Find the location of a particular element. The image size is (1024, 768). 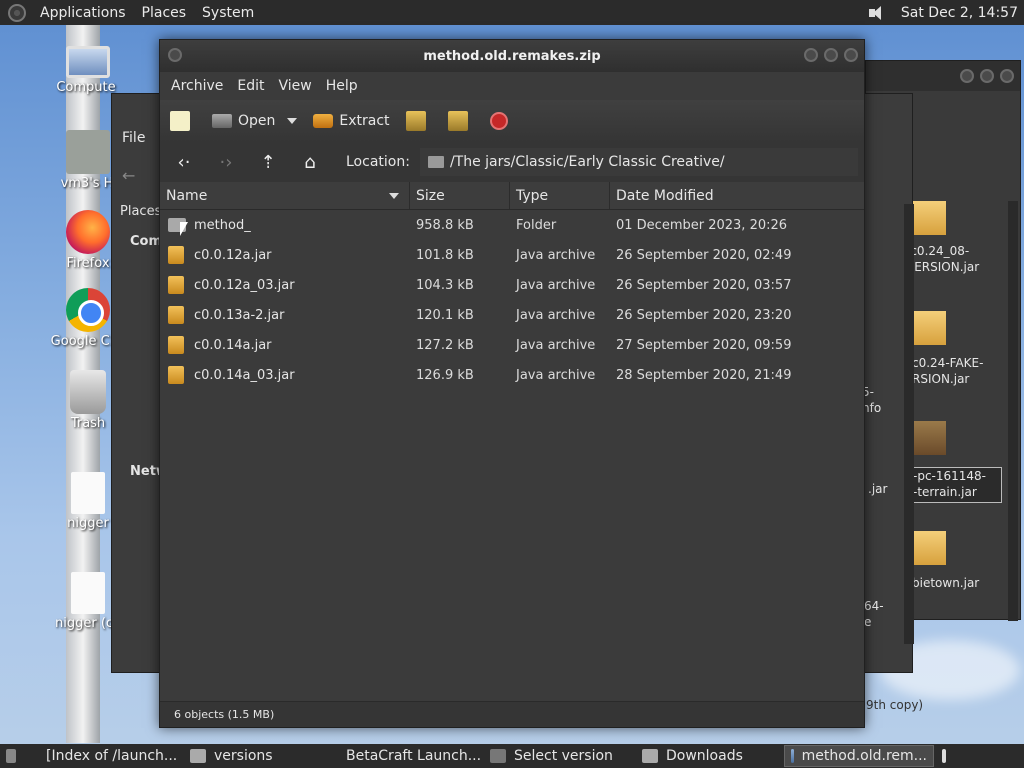

status-text: 6 objects (1.5 MB) is located at coordinates (224, 714).